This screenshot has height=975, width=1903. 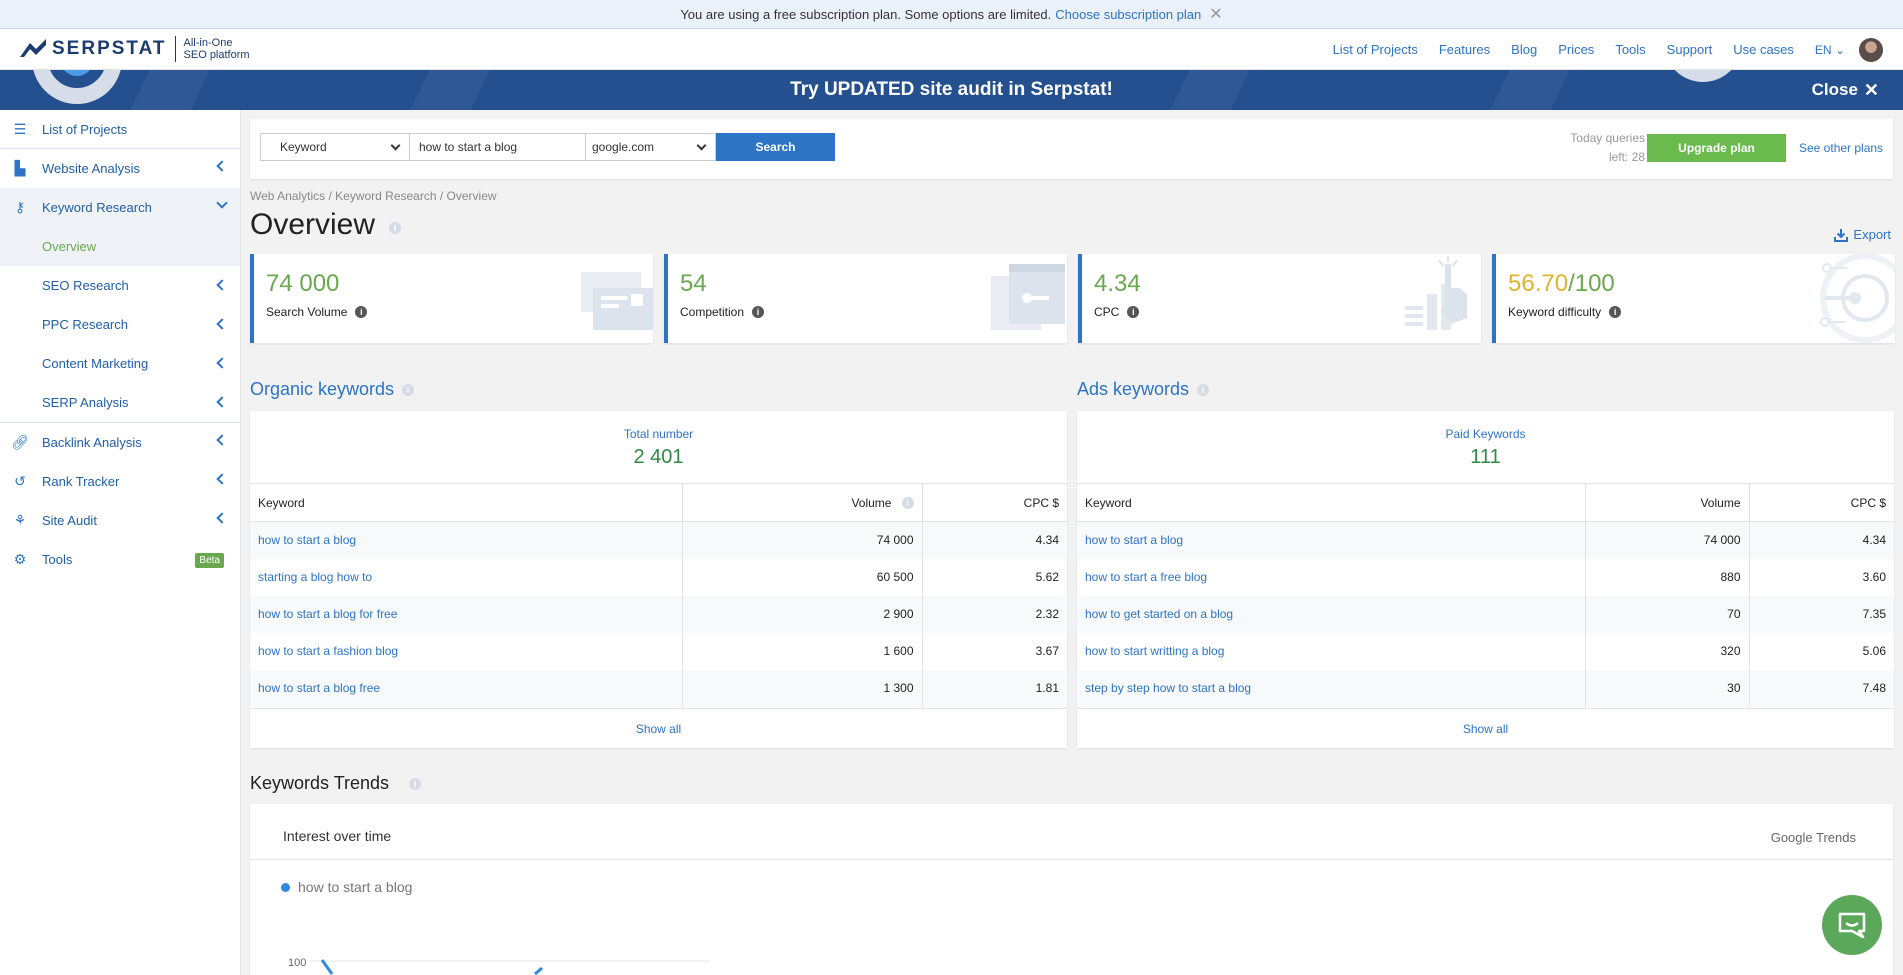 I want to click on search-input: how to start a blog, so click(x=498, y=147).